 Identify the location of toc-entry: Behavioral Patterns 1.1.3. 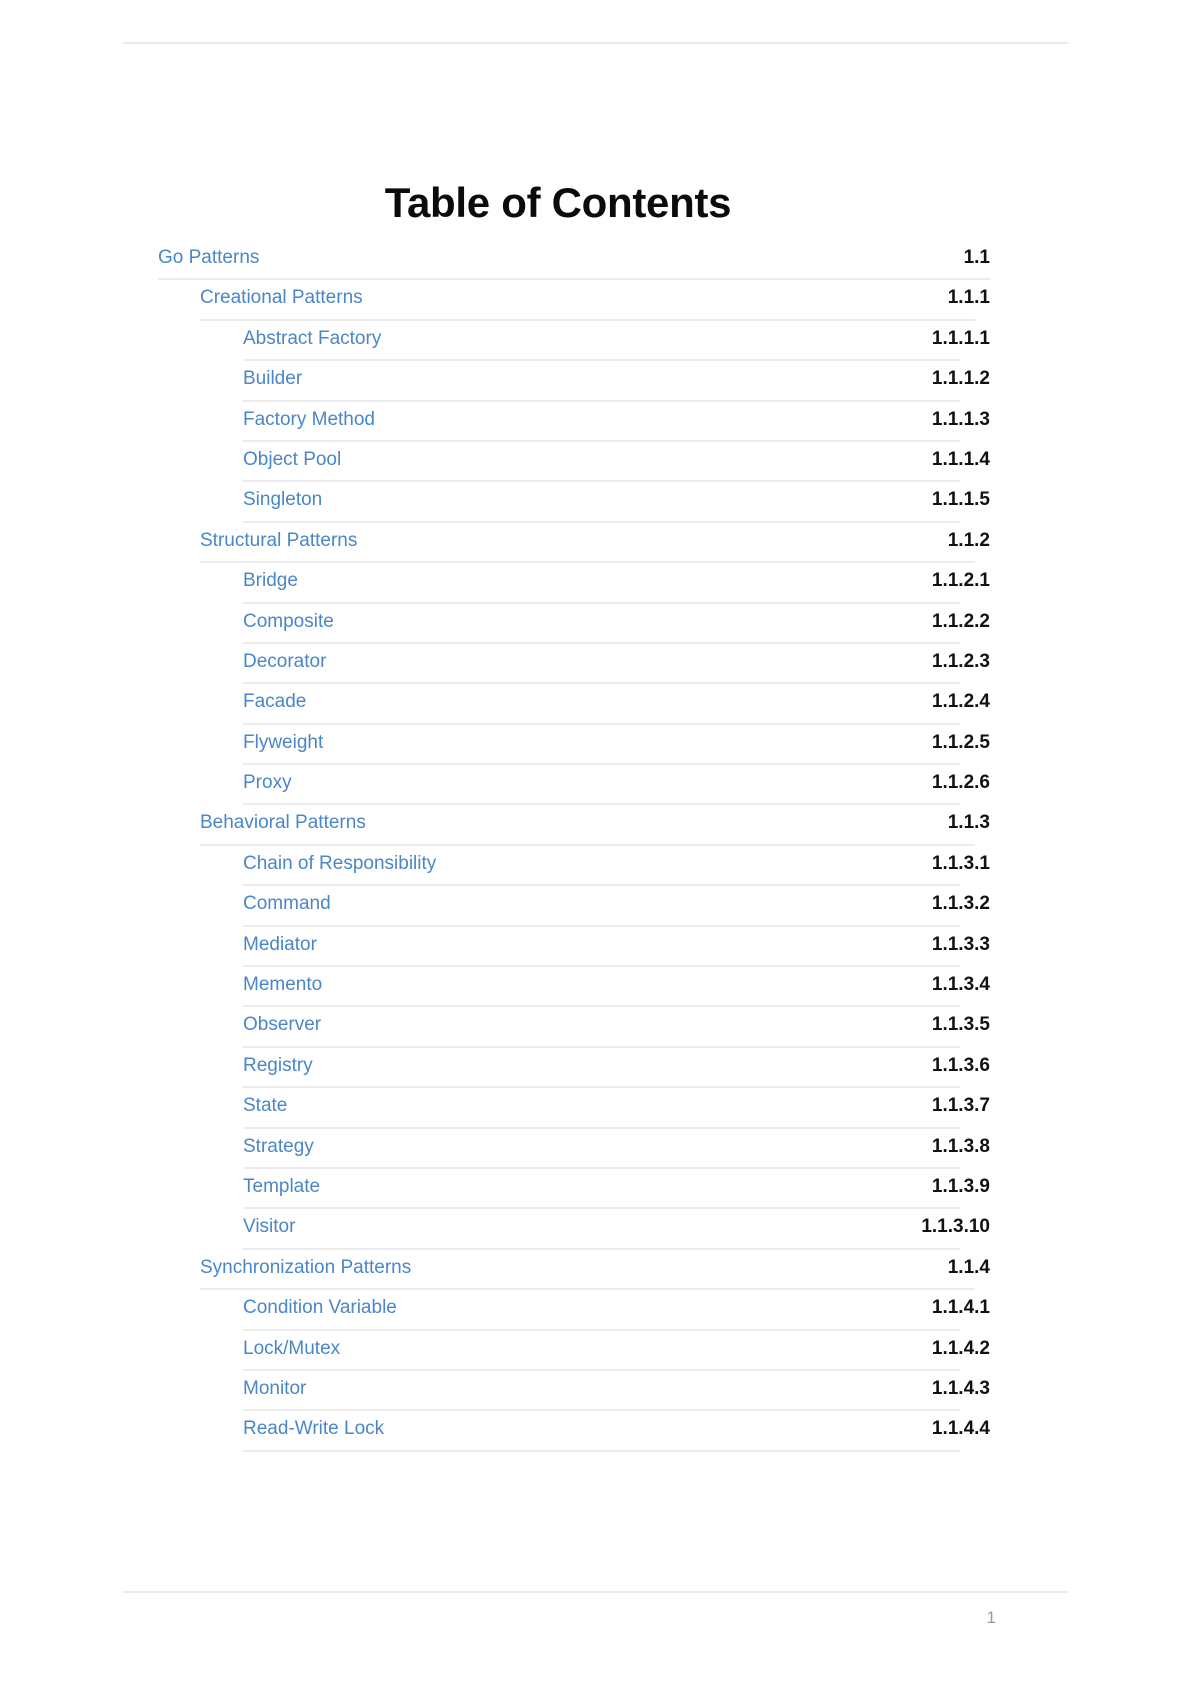
(595, 825).